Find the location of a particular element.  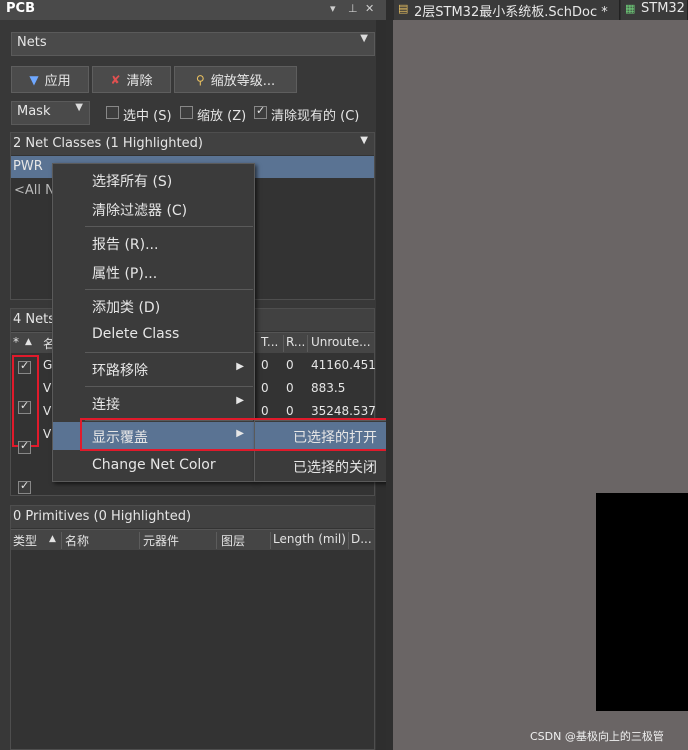

mode-select: Nets ▼ is located at coordinates (193, 44).